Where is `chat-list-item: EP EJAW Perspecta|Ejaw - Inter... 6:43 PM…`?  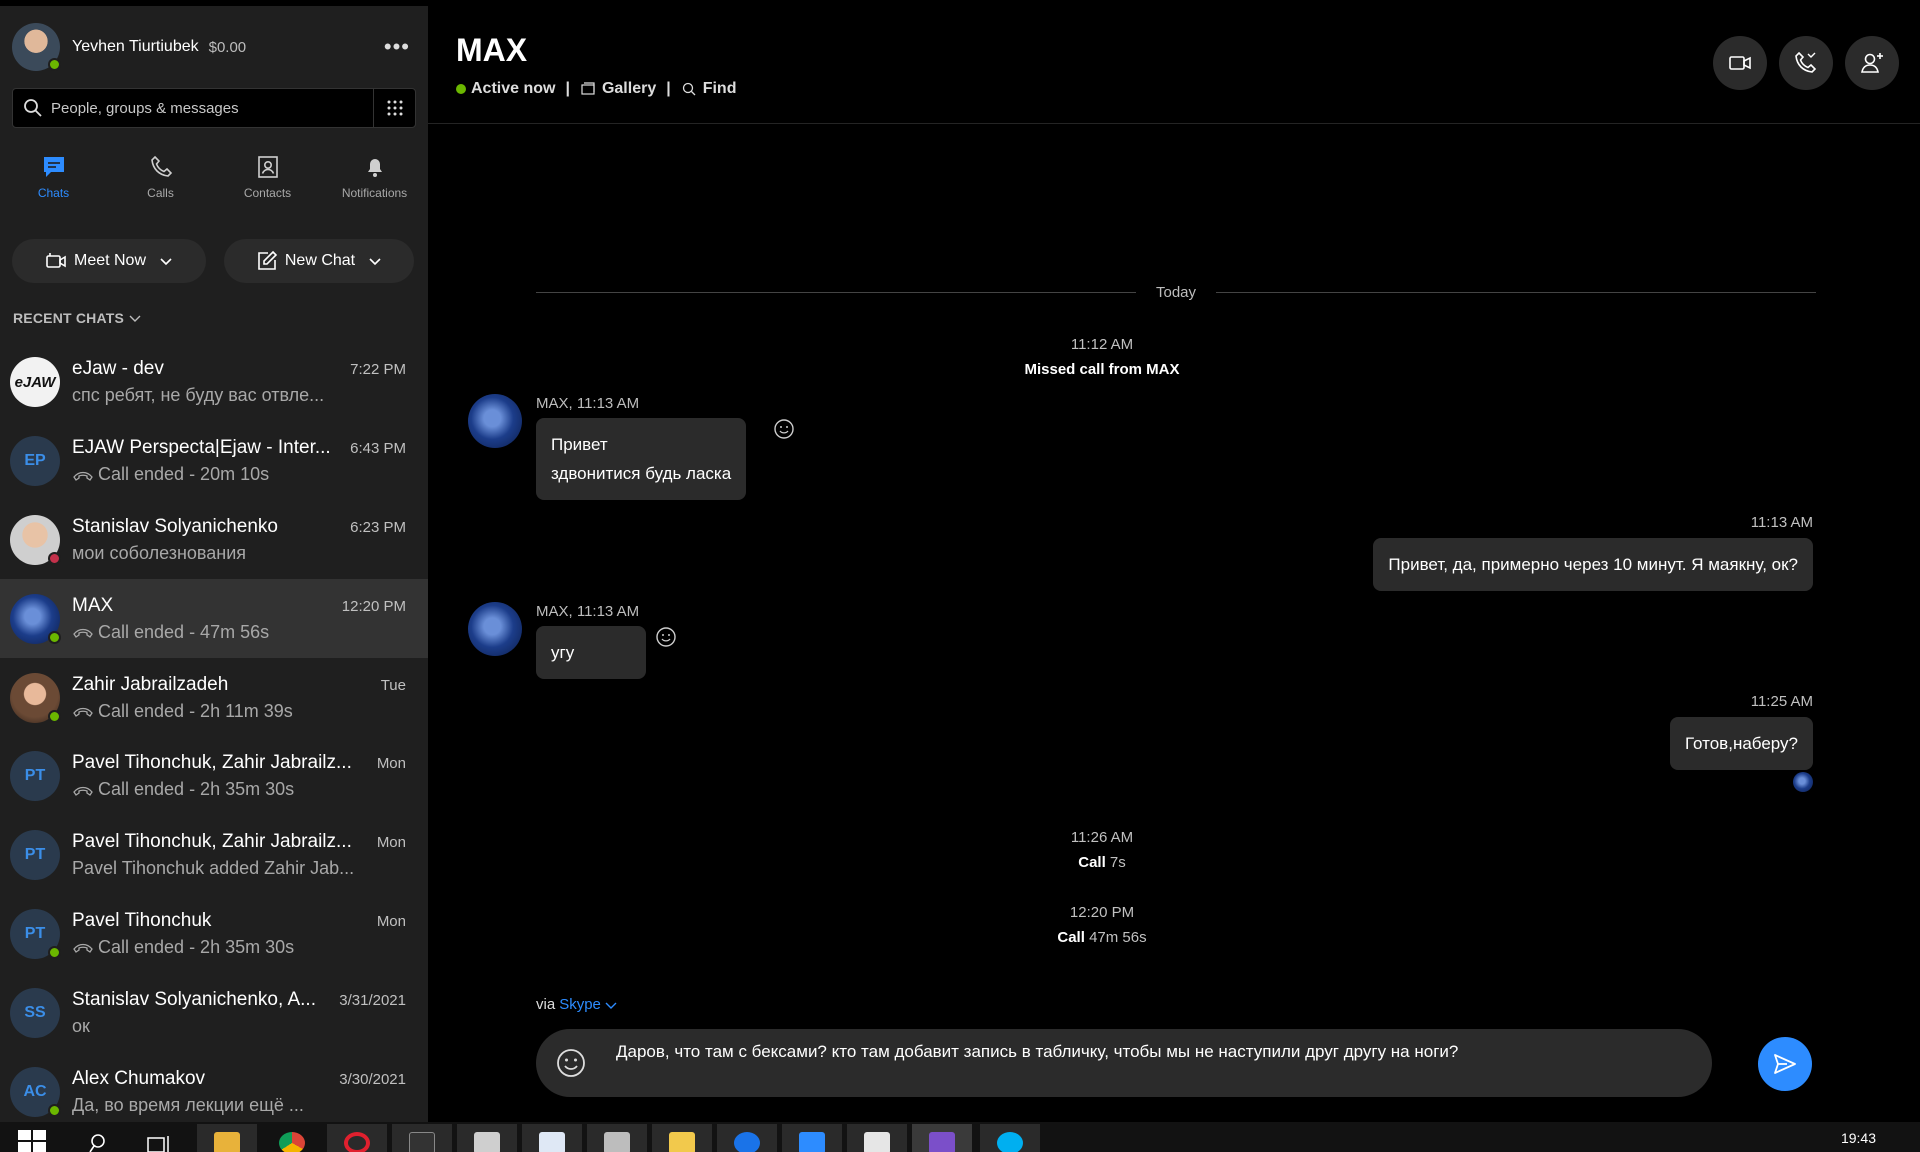 chat-list-item: EP EJAW Perspecta|Ejaw - Inter... 6:43 PM… is located at coordinates (214, 461).